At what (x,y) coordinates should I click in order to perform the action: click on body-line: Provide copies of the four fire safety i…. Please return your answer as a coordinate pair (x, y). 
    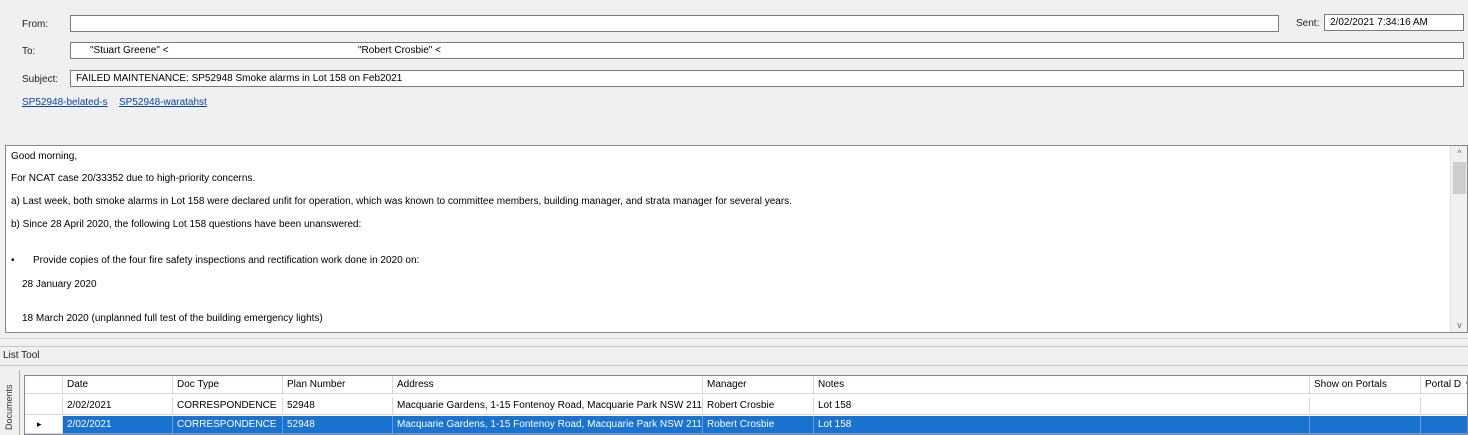
    Looking at the image, I should click on (226, 260).